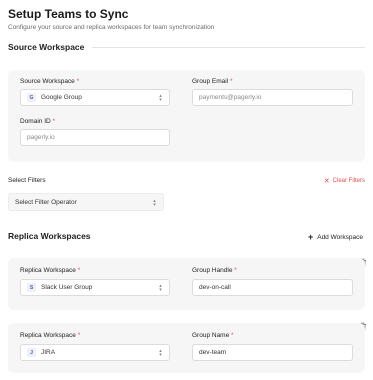  I want to click on page-title: Setup Teams to Sync, so click(68, 14).